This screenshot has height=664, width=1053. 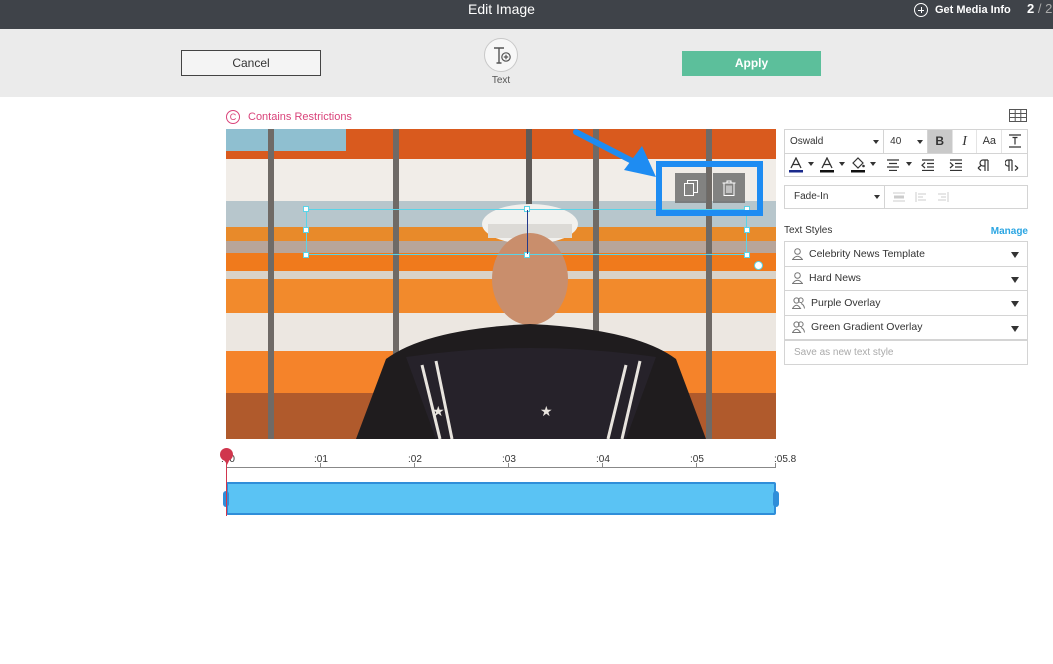 I want to click on animation-value: Fade-In, so click(x=811, y=196).